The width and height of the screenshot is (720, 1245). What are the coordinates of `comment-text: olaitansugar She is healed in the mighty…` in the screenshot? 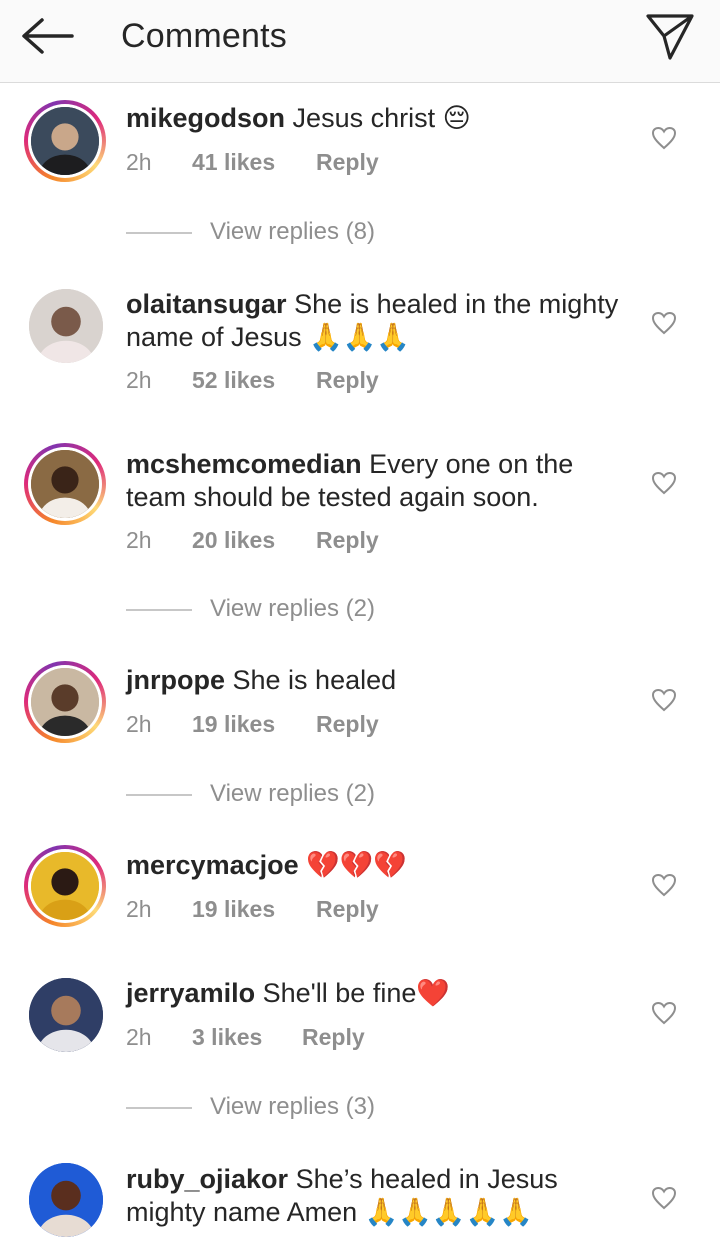 It's located at (381, 321).